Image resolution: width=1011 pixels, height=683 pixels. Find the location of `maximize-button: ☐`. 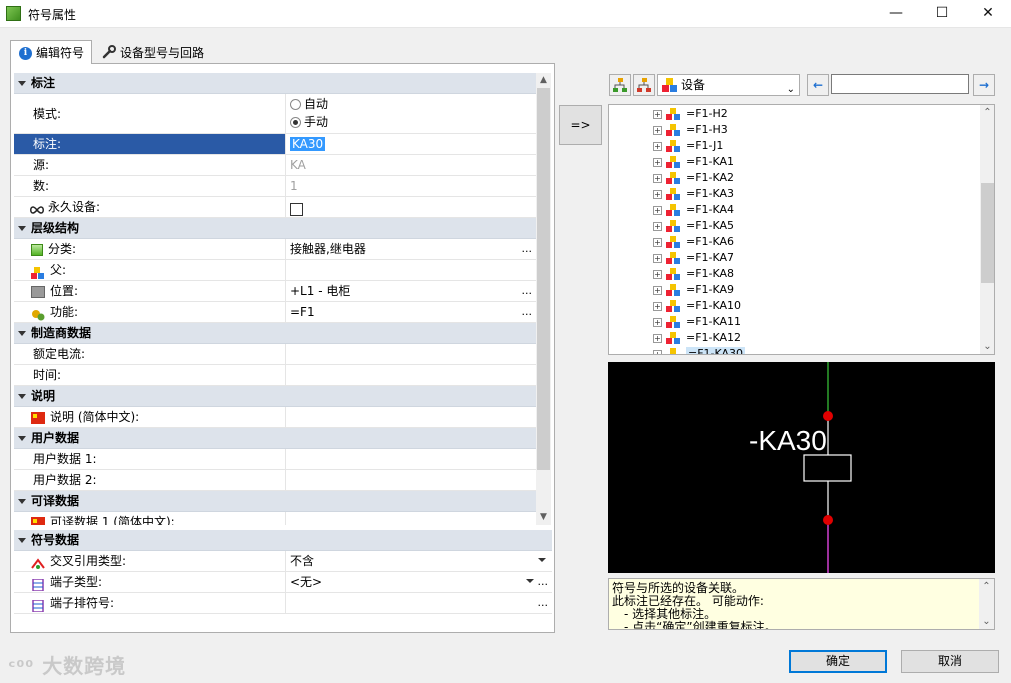

maximize-button: ☐ is located at coordinates (942, 14).